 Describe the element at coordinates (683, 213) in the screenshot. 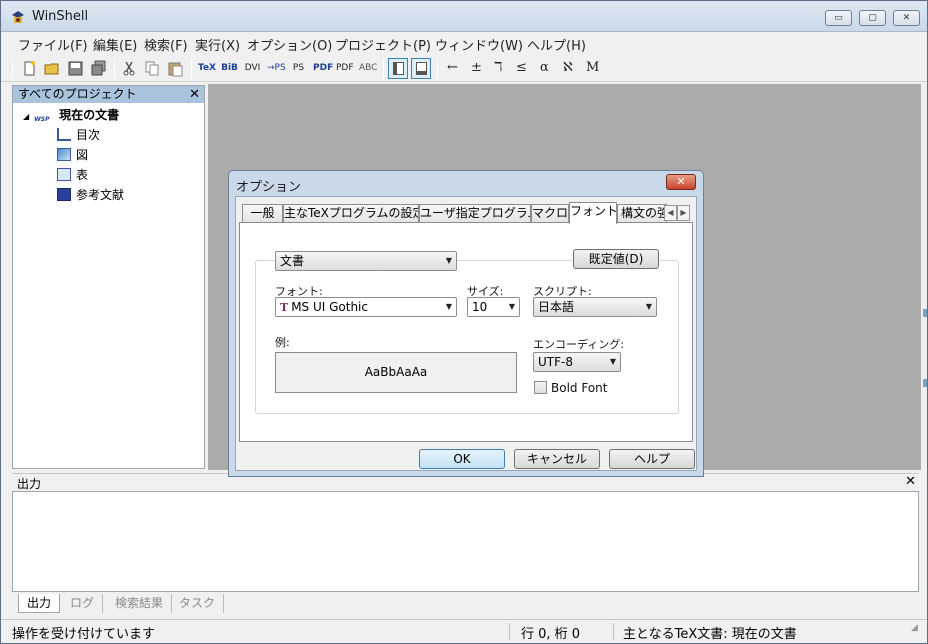

I see `chevron-right-icon: ▶` at that location.